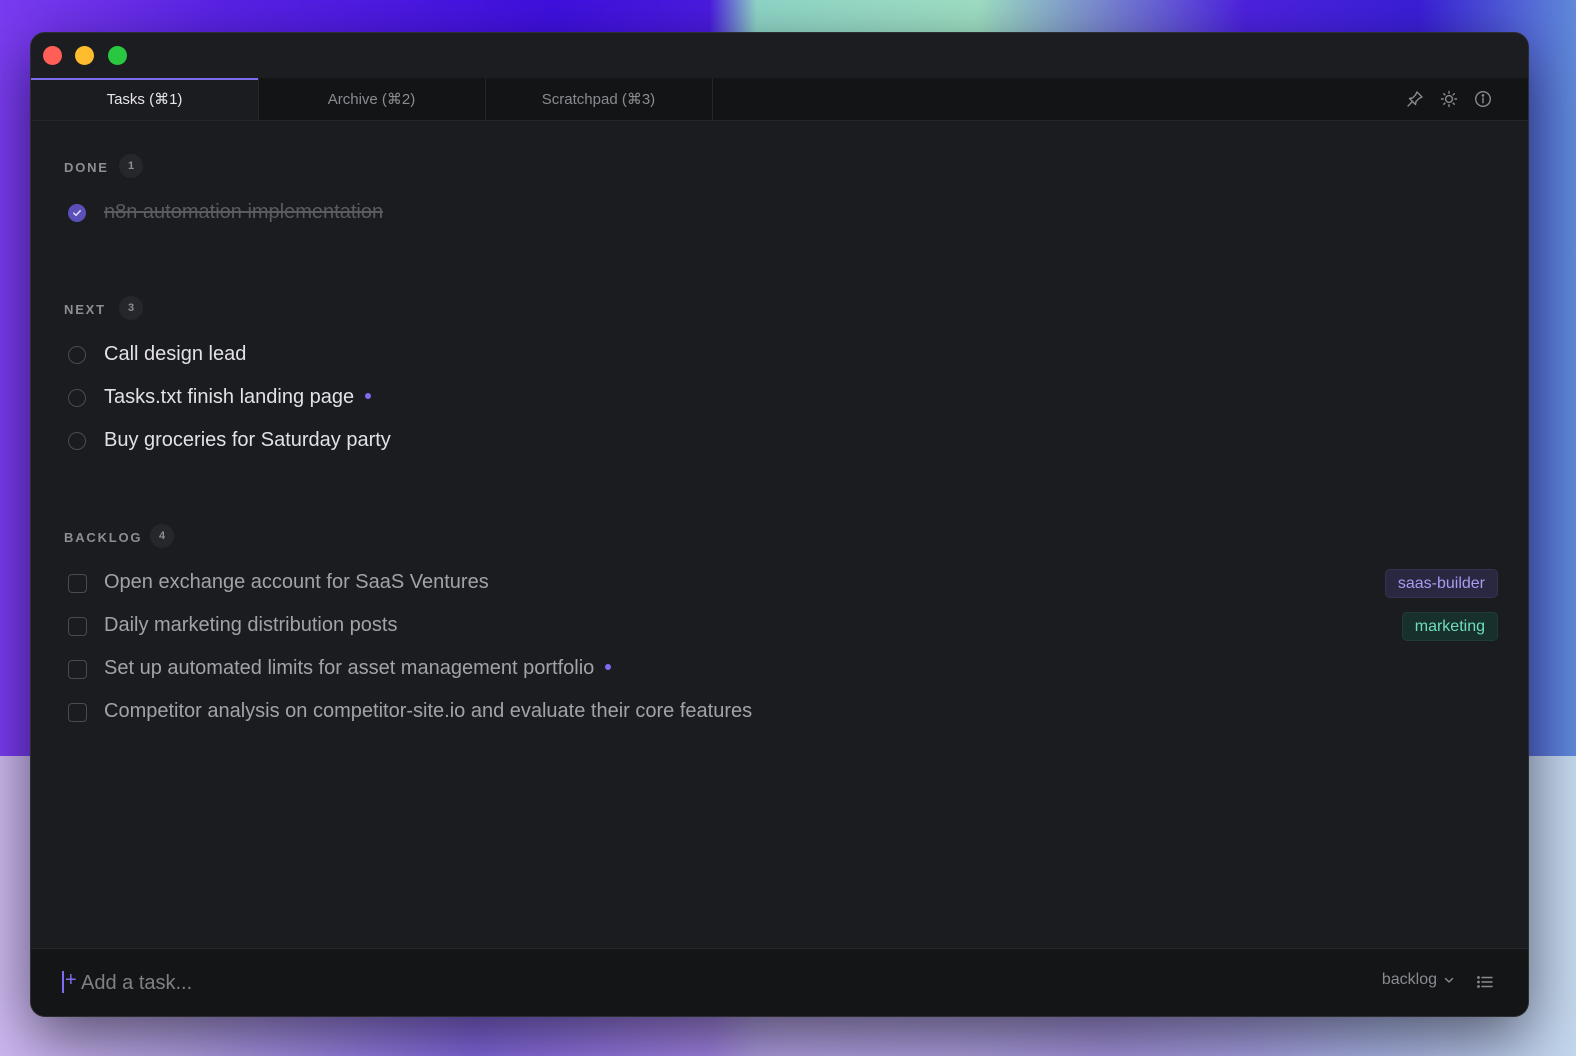 This screenshot has width=1576, height=1056. I want to click on task-text: Call design lead, so click(175, 354).